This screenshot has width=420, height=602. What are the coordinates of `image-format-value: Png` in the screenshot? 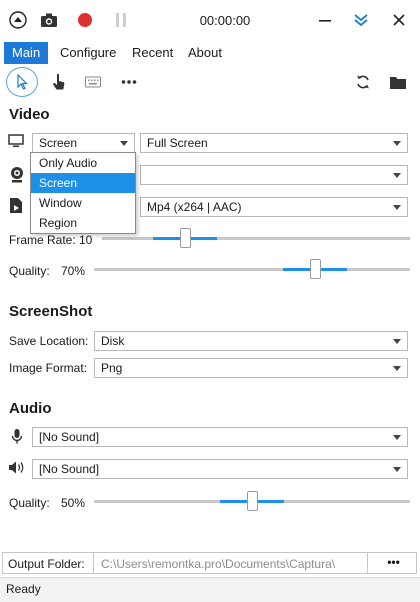 It's located at (112, 368).